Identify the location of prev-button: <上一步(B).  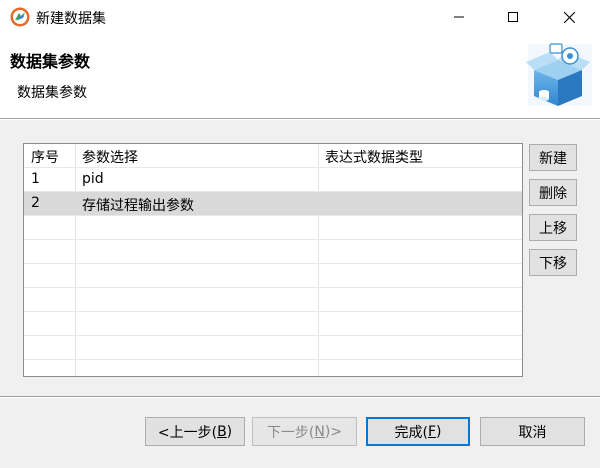
(195, 431).